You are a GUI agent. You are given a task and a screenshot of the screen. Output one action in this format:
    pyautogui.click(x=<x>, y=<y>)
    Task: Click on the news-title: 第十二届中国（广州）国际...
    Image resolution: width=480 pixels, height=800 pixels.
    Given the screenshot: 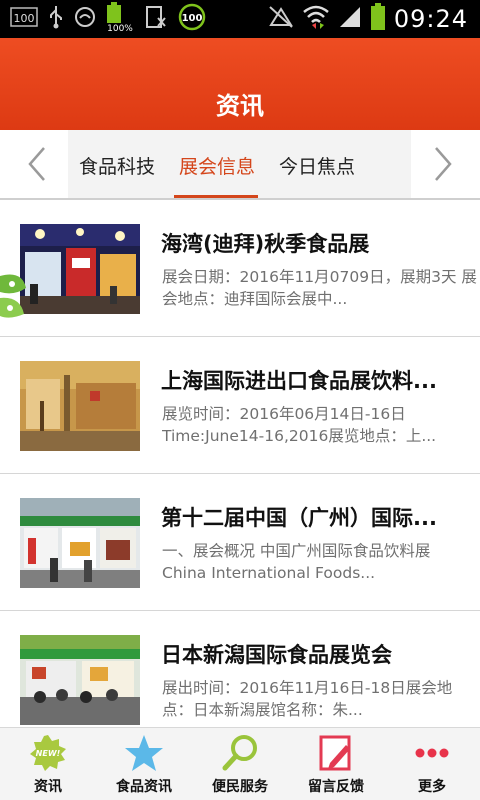 What is the action you would take?
    pyautogui.click(x=299, y=518)
    